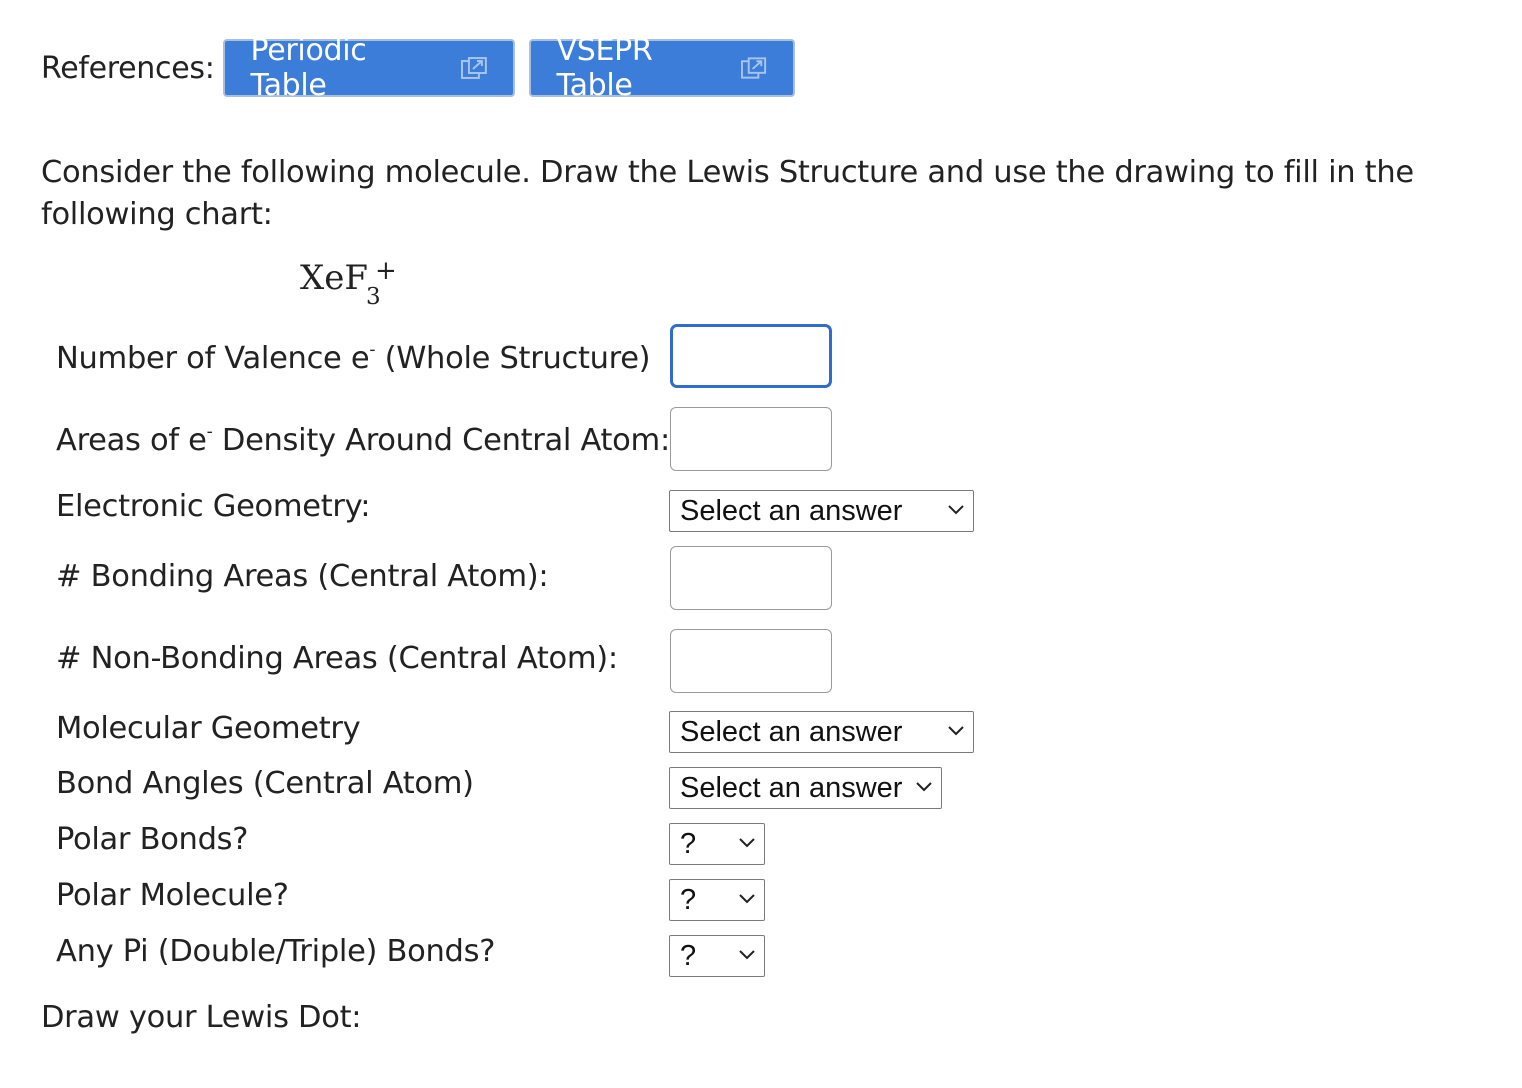 The image size is (1522, 1088). Describe the element at coordinates (276, 951) in the screenshot. I see `pi-bonds-label: Any Pi (Double/Triple) Bonds?` at that location.